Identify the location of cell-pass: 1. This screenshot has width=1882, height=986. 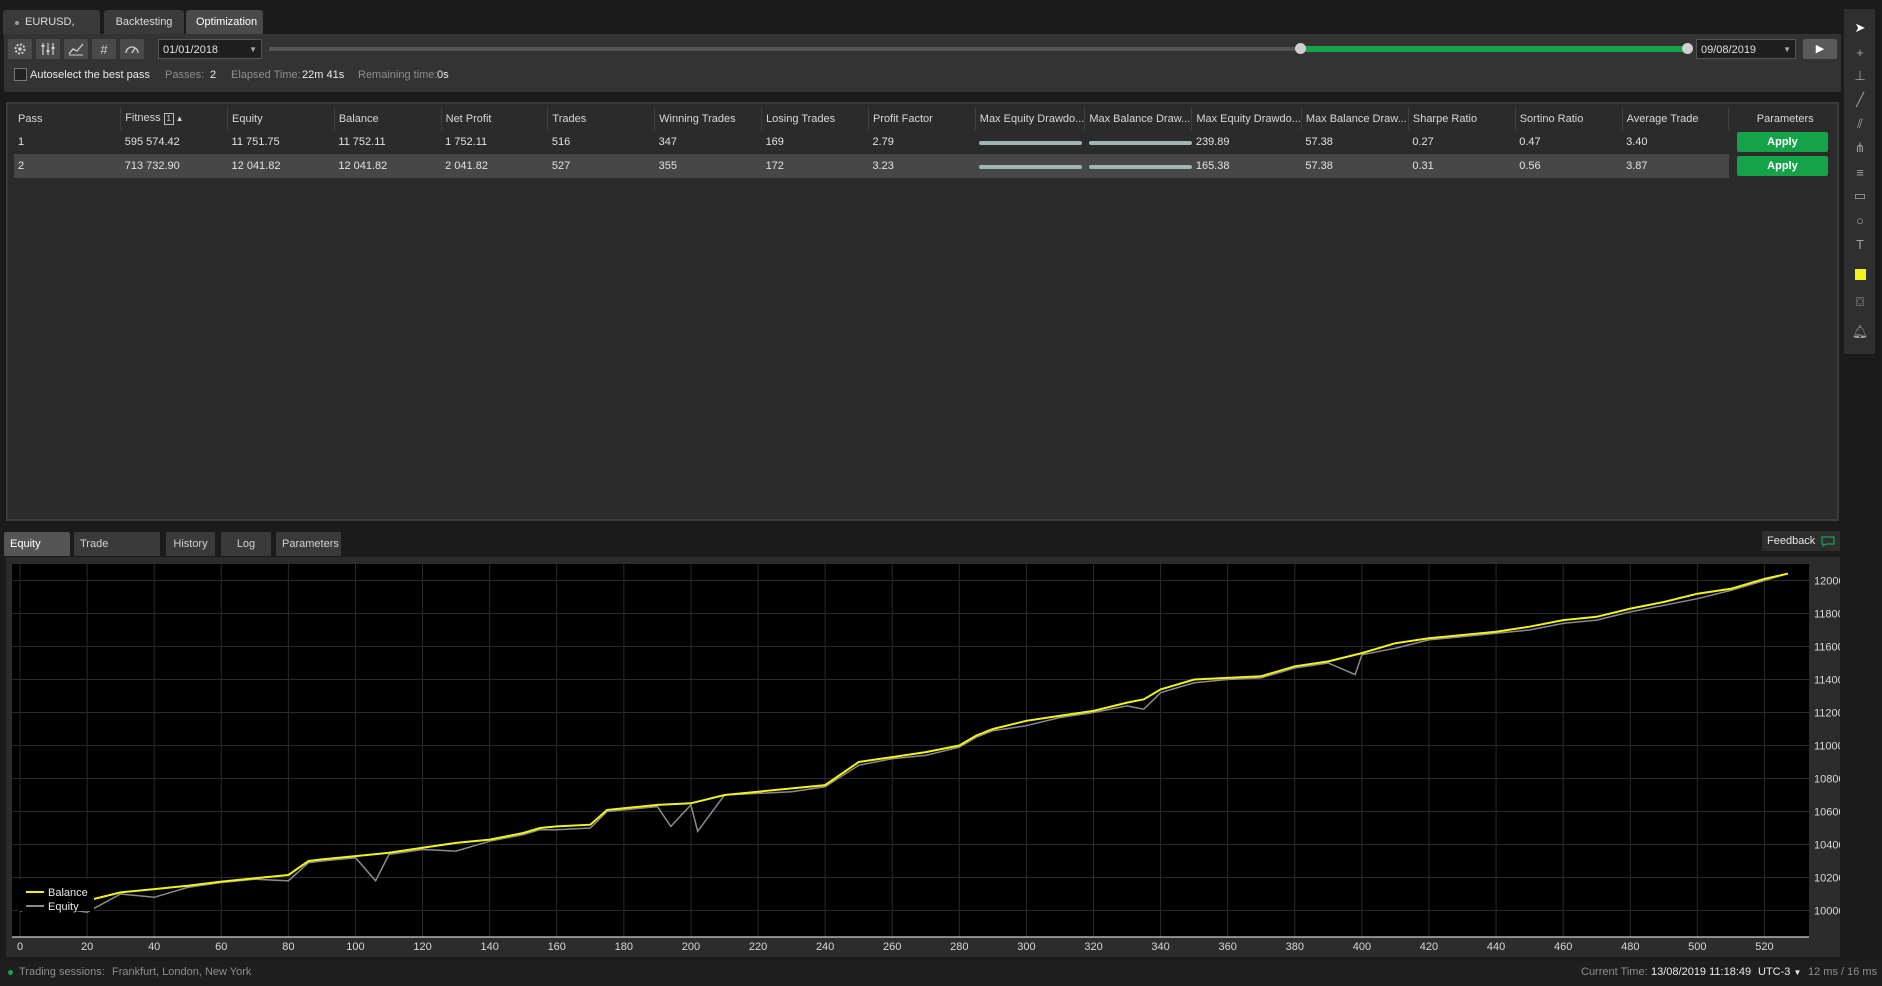
(21, 142).